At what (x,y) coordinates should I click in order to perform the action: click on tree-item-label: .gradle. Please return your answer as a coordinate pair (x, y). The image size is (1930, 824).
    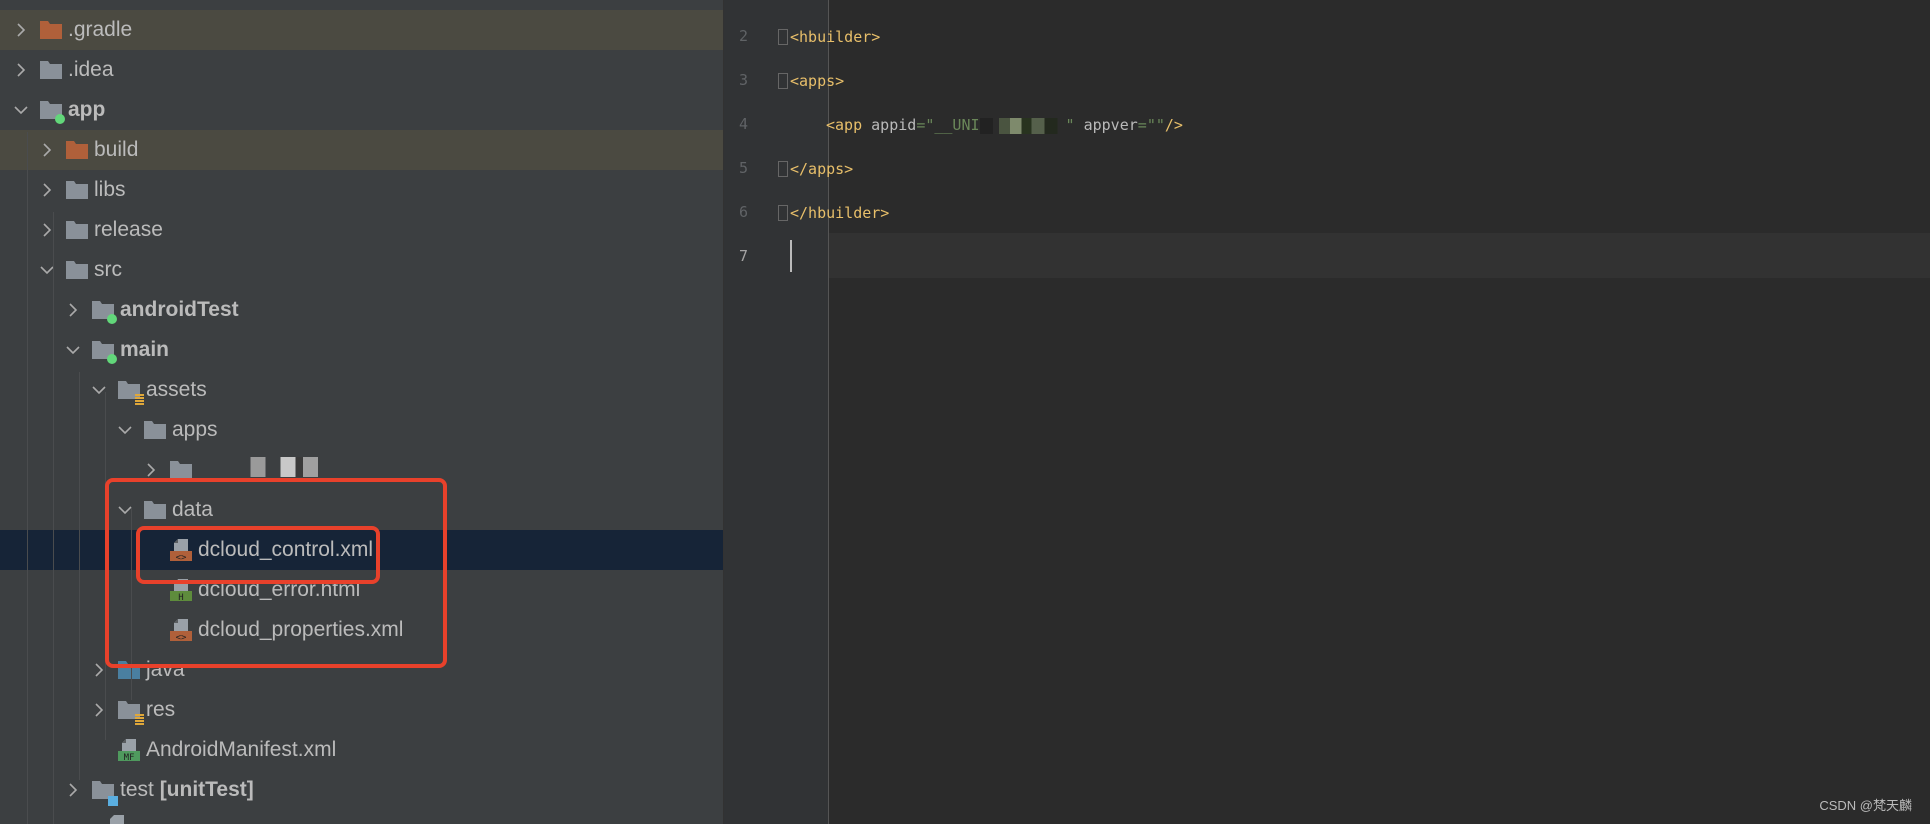
    Looking at the image, I should click on (100, 29).